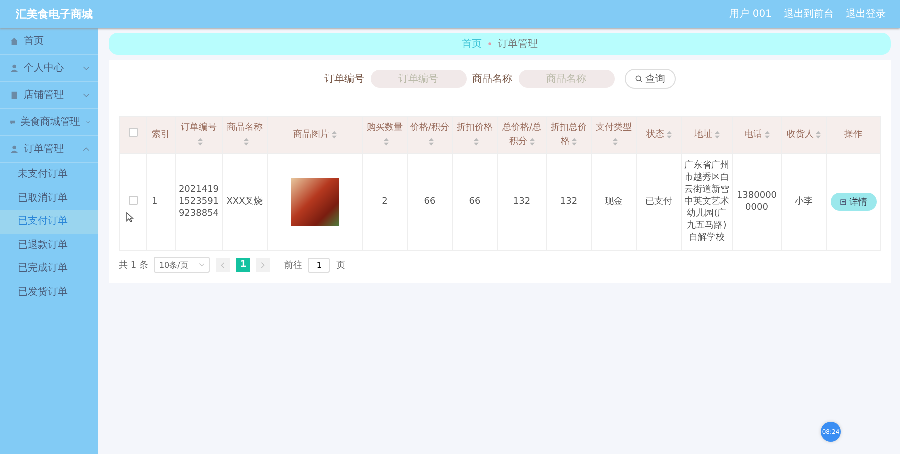  What do you see at coordinates (49, 174) in the screenshot?
I see `sidebar-subitem: 未支付订单` at bounding box center [49, 174].